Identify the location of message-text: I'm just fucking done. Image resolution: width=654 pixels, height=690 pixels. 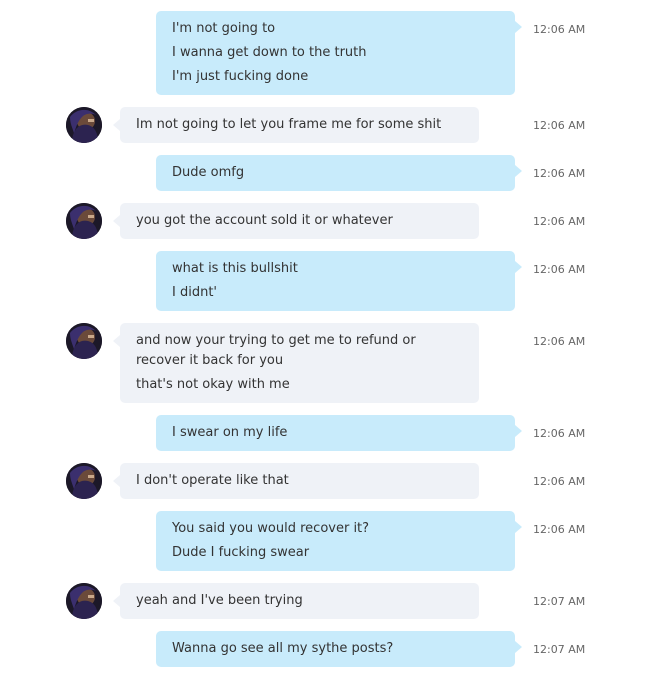
(240, 76).